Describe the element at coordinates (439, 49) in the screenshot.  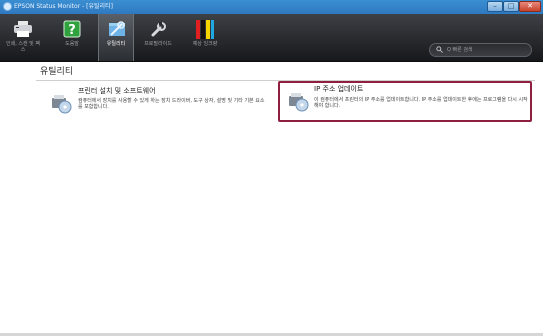
I see `search-icon` at that location.